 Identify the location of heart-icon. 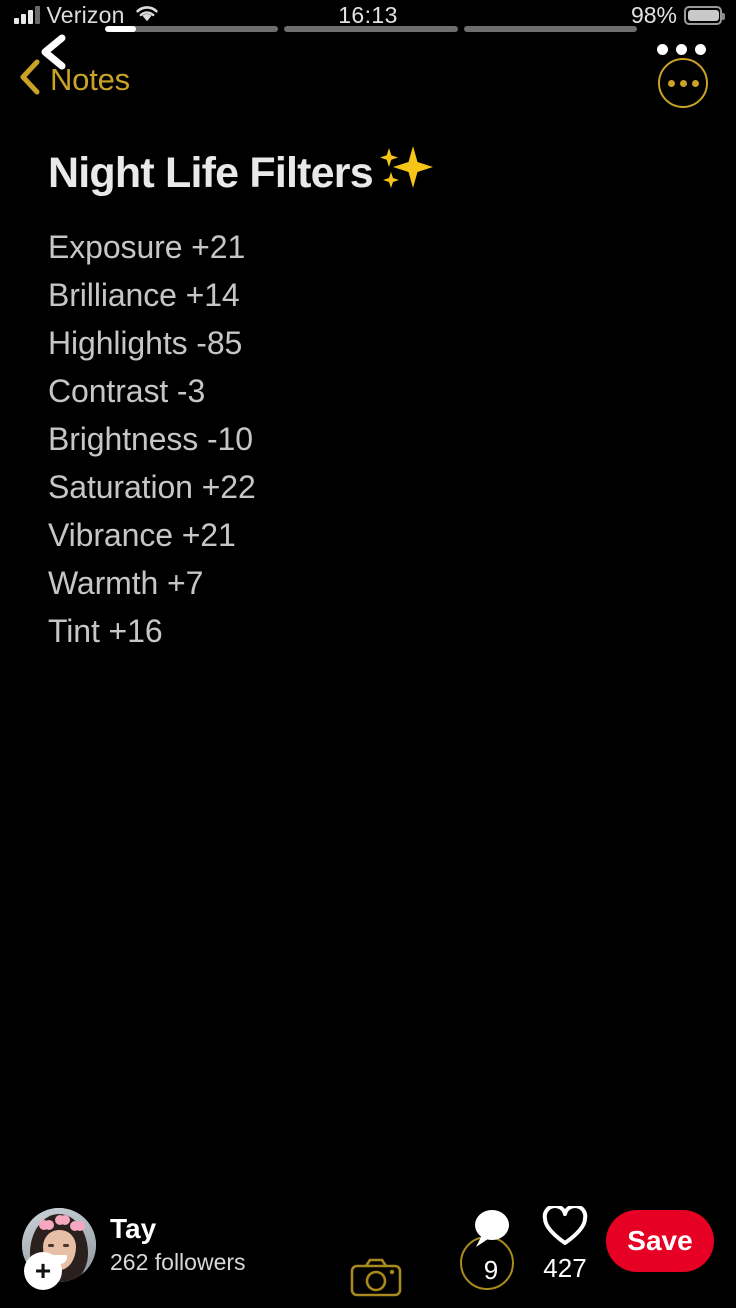
(565, 1228).